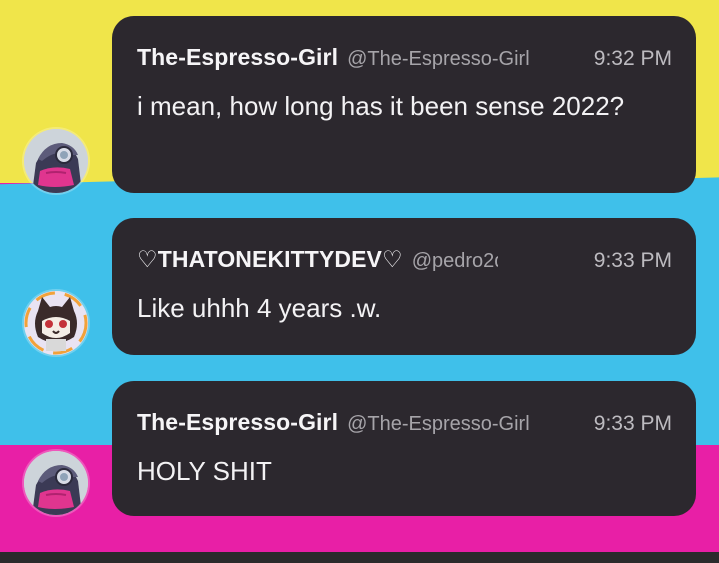 The height and width of the screenshot is (563, 719). I want to click on message-timestamp: 9:32 PM, so click(632, 58).